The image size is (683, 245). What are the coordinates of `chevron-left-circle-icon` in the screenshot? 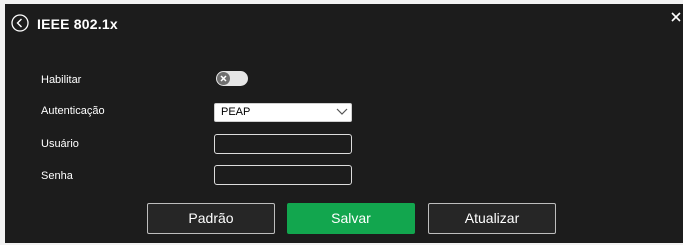 It's located at (20, 23).